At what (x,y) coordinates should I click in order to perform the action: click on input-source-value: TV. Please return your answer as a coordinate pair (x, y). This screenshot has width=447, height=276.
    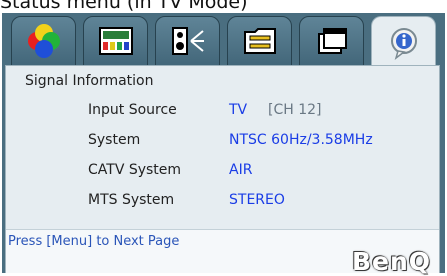
    Looking at the image, I should click on (238, 110).